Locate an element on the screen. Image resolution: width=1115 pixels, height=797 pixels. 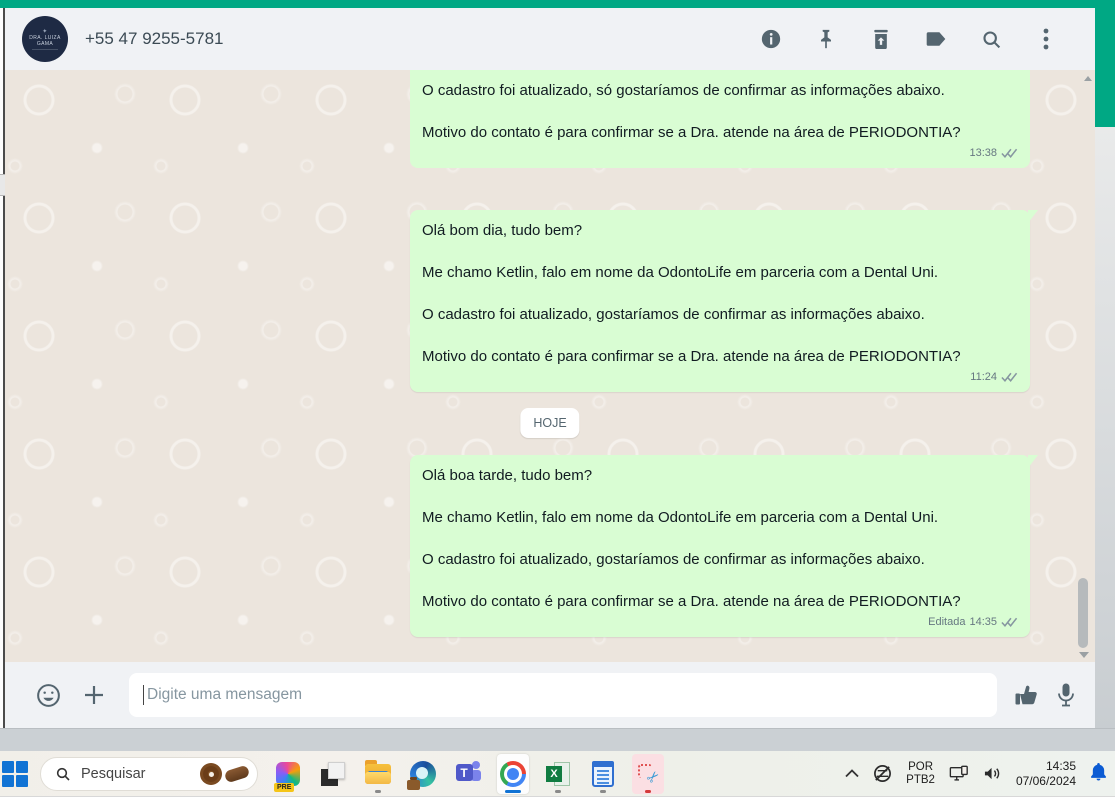
taskbar-app-teams: T is located at coordinates (468, 774).